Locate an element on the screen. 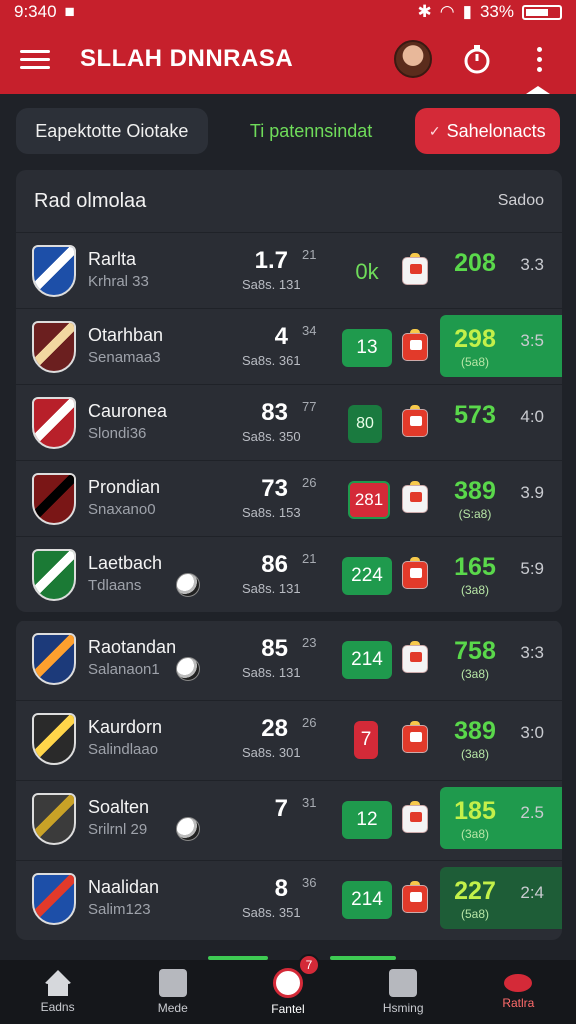 This screenshot has width=576, height=1024. stopwatch-icon is located at coordinates (477, 59).